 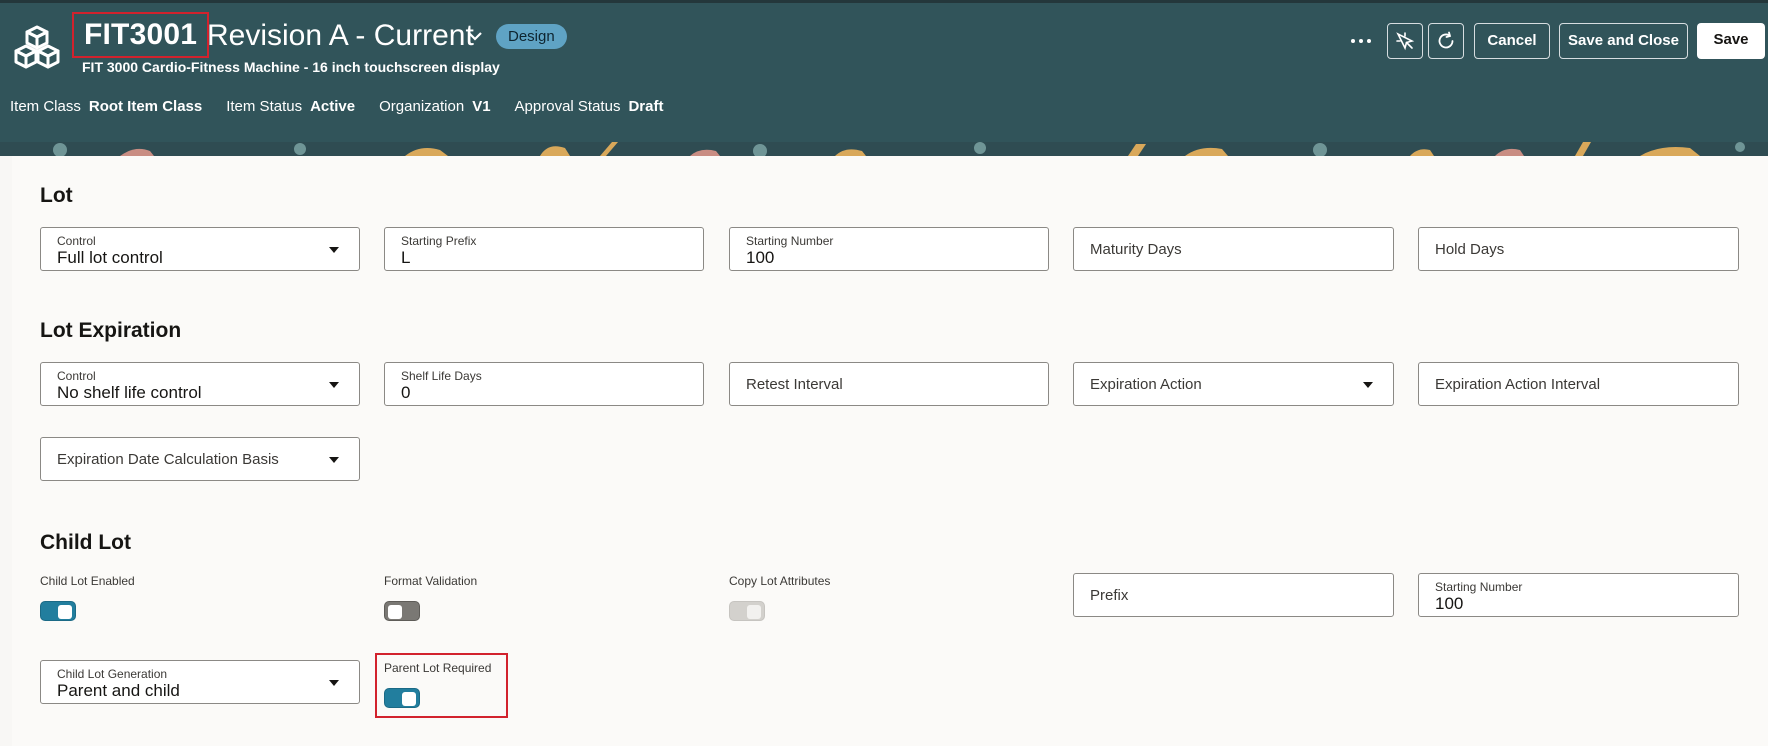 I want to click on meta-value-approval-status: Draft, so click(x=646, y=106).